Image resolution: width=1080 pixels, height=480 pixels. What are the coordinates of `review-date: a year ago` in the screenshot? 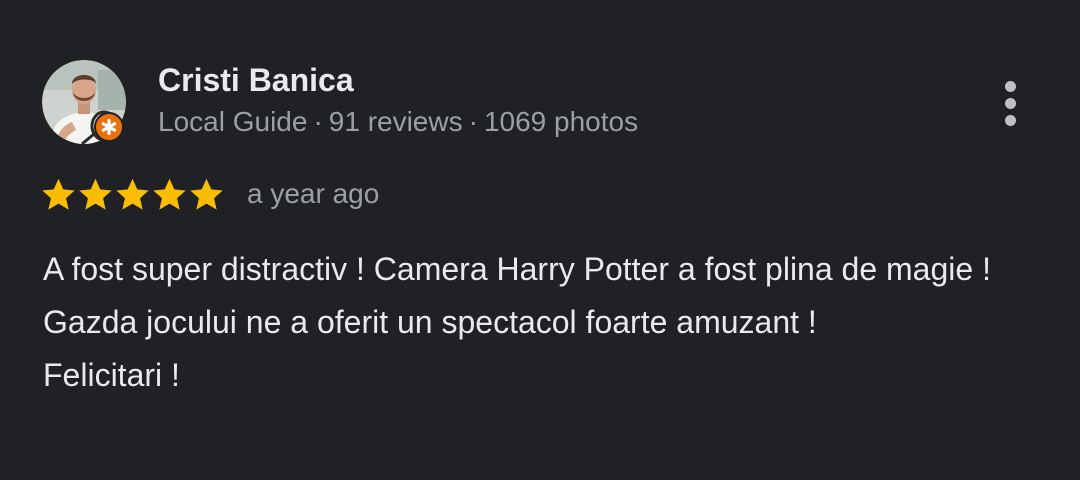 It's located at (313, 193).